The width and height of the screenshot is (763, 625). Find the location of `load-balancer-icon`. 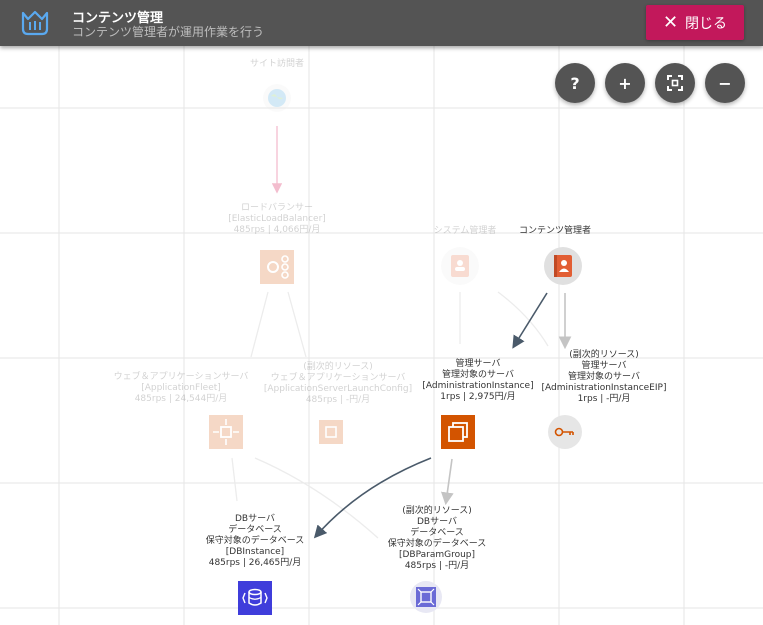

load-balancer-icon is located at coordinates (277, 267).